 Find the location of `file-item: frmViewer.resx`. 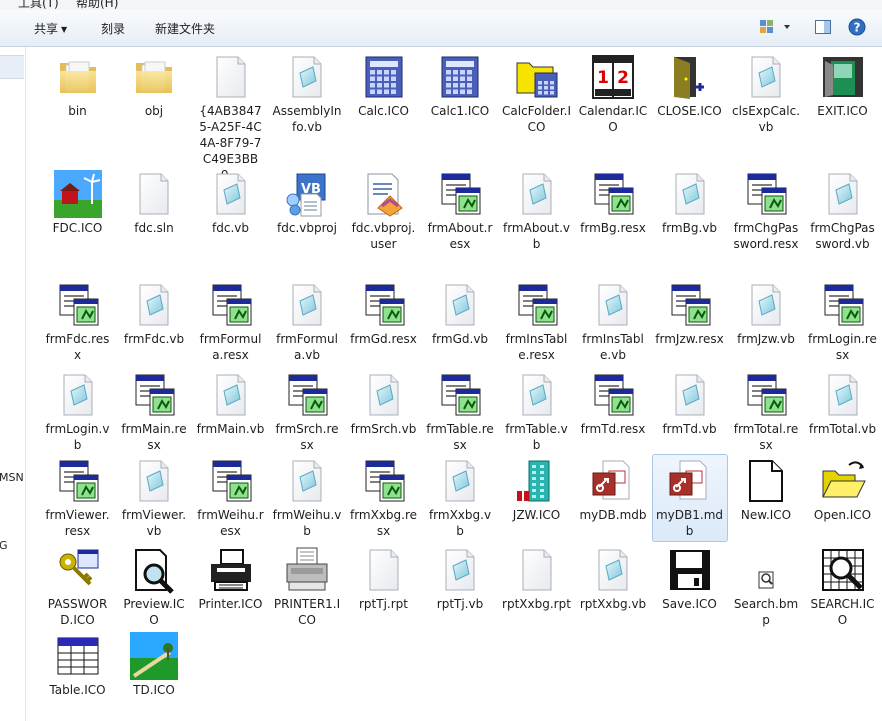

file-item: frmViewer.resx is located at coordinates (77, 498).